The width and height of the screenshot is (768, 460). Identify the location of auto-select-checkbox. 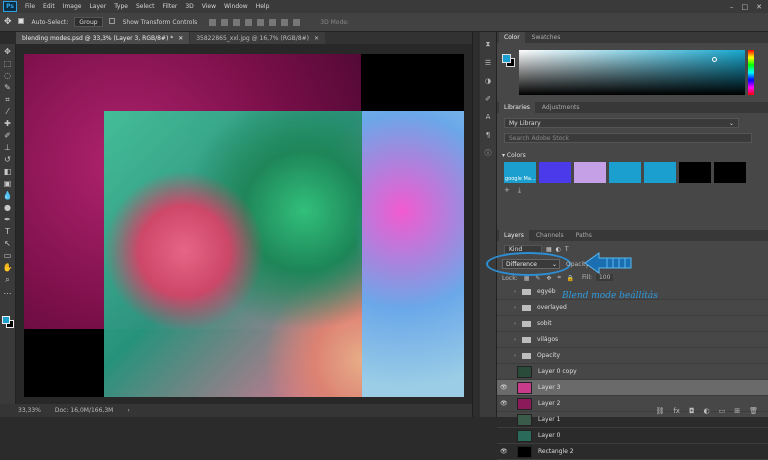
(21, 22).